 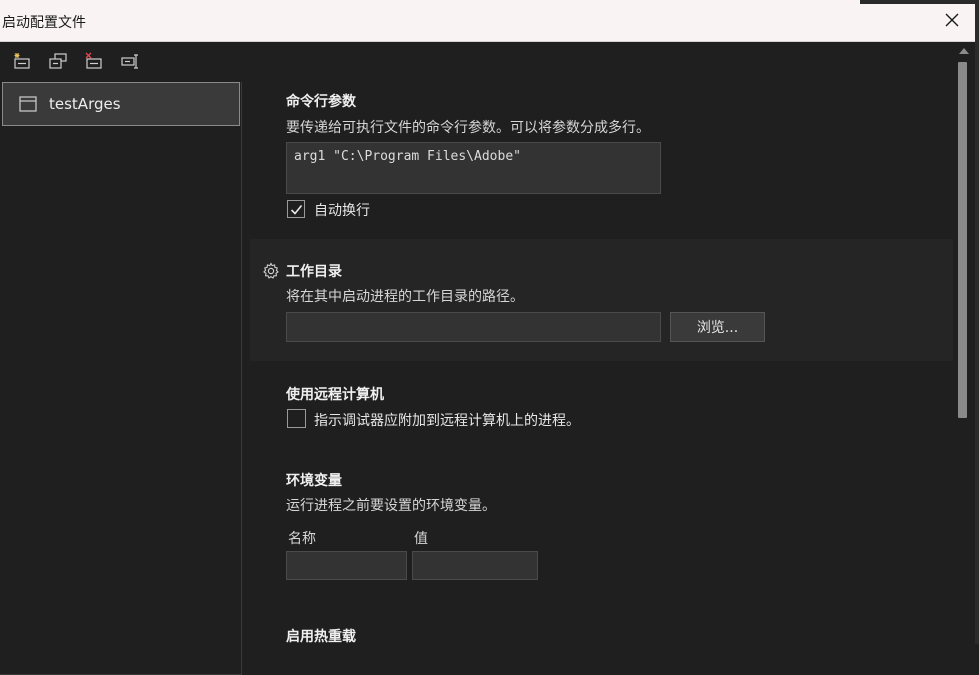 What do you see at coordinates (917, 2) in the screenshot?
I see `background-window-edge` at bounding box center [917, 2].